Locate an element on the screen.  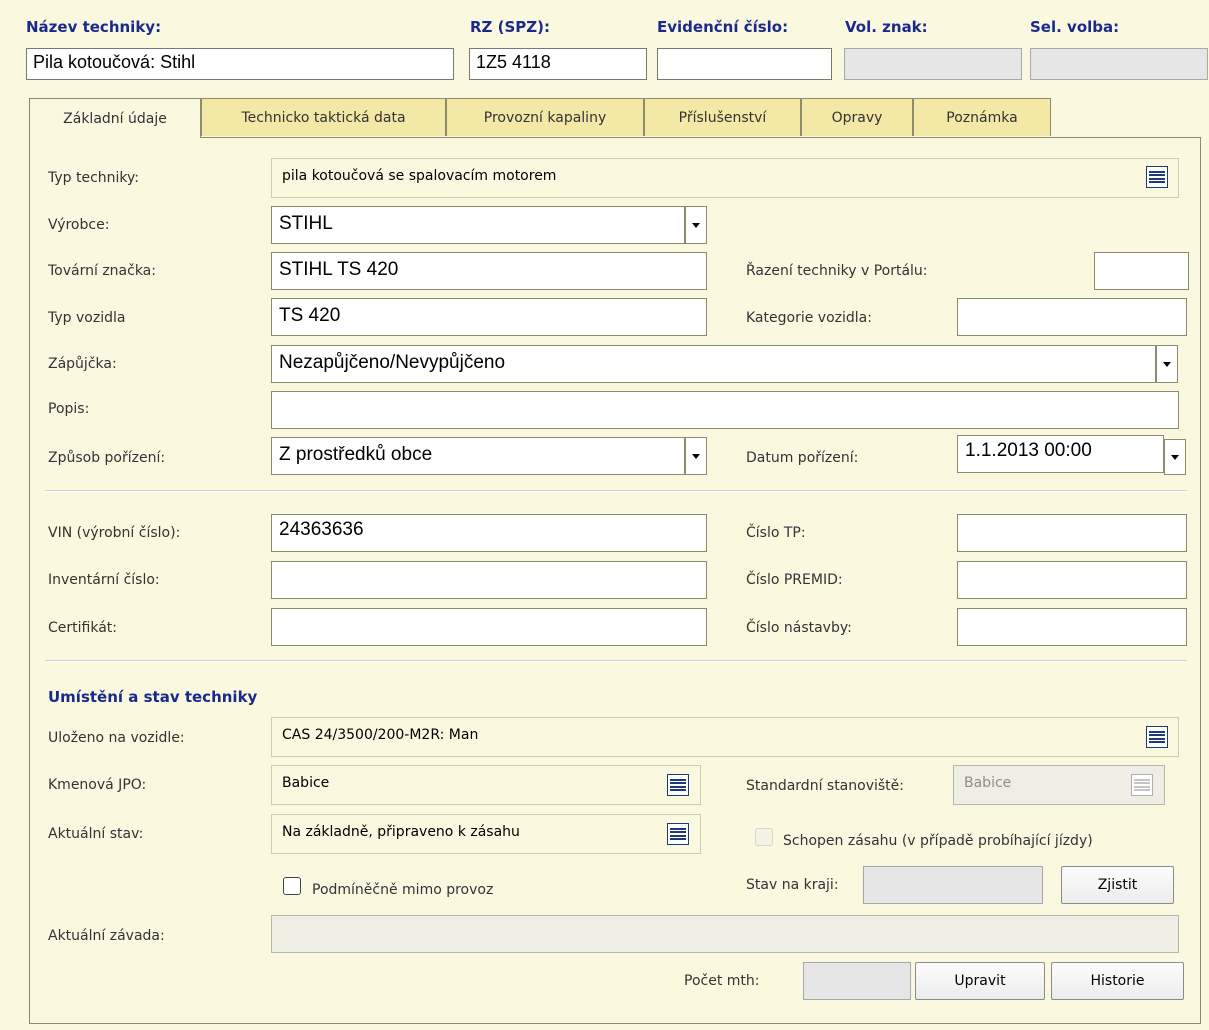
standardni-picker-icon is located at coordinates (1142, 785).